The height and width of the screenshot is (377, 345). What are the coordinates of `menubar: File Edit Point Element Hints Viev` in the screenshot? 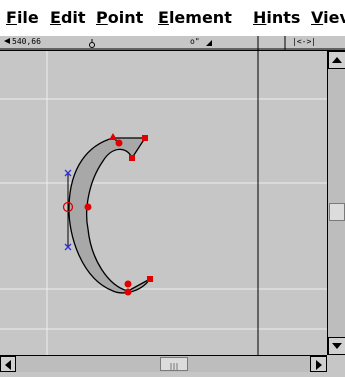 It's located at (172, 18).